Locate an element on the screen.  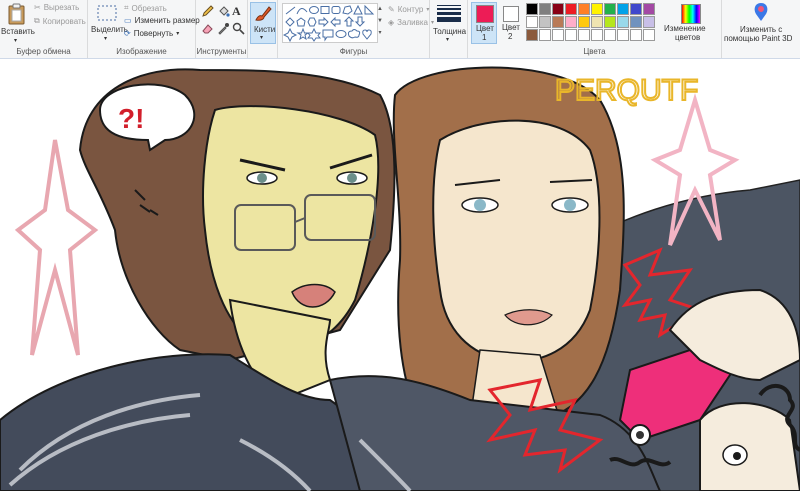
resize-button: ▭ Изменить размер is located at coordinates (162, 20).